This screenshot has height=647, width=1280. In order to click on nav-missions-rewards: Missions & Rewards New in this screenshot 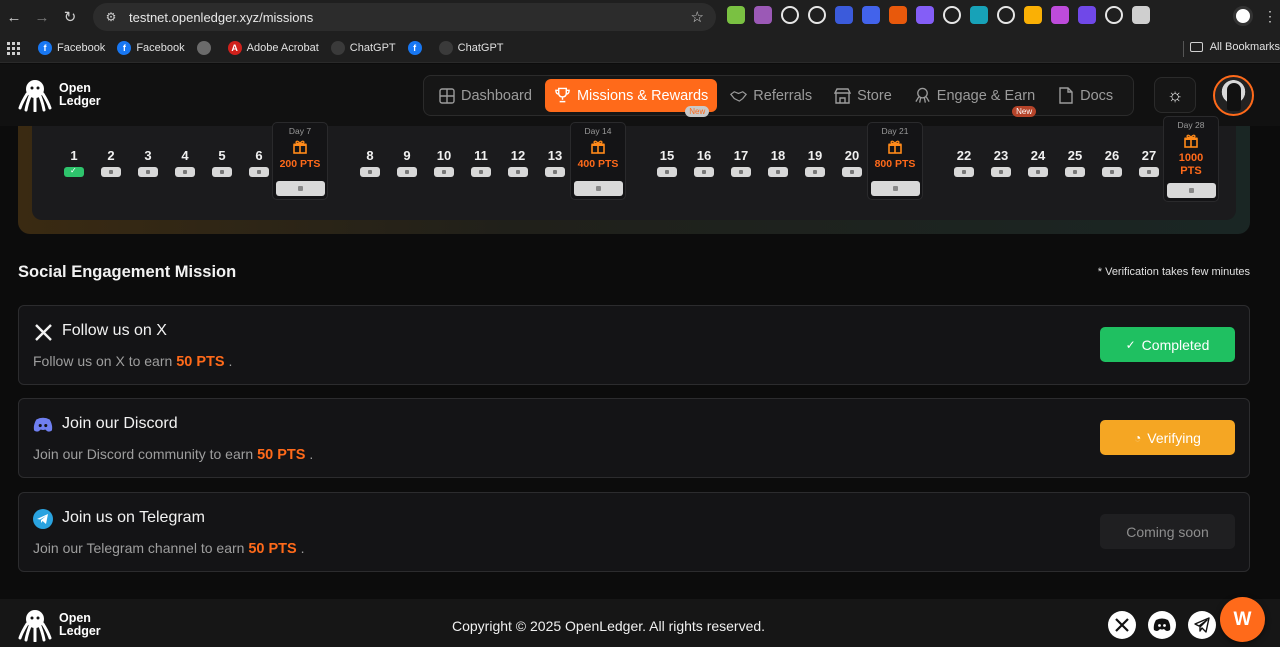, I will do `click(631, 98)`.